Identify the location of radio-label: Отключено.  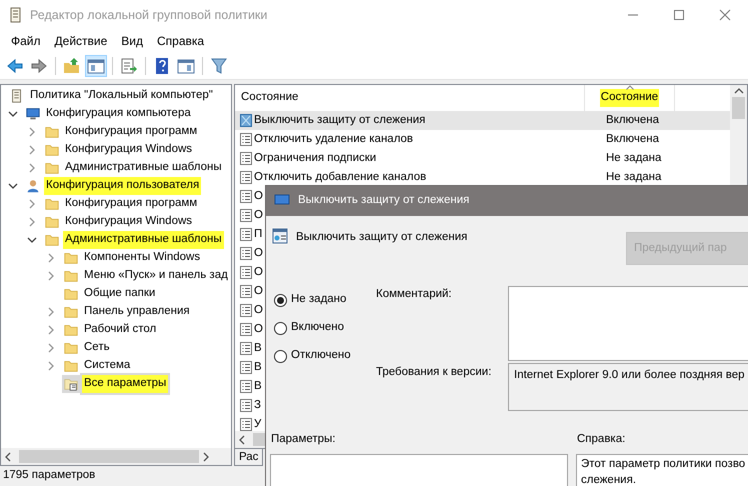
(321, 356).